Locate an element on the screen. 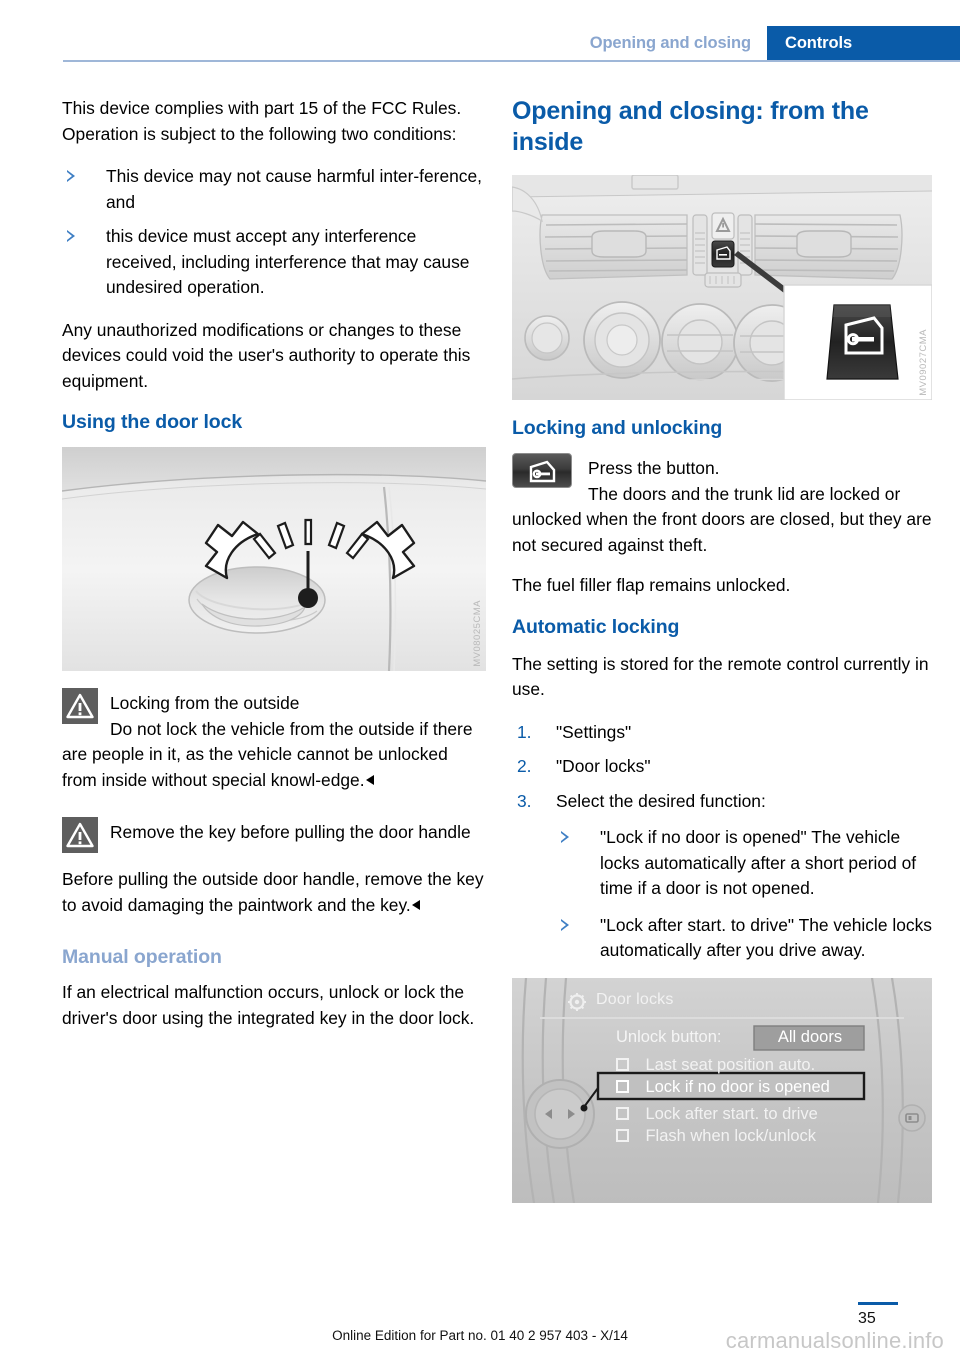 The image size is (960, 1362). figure-dashboard-console: MV09027CMA is located at coordinates (722, 287).